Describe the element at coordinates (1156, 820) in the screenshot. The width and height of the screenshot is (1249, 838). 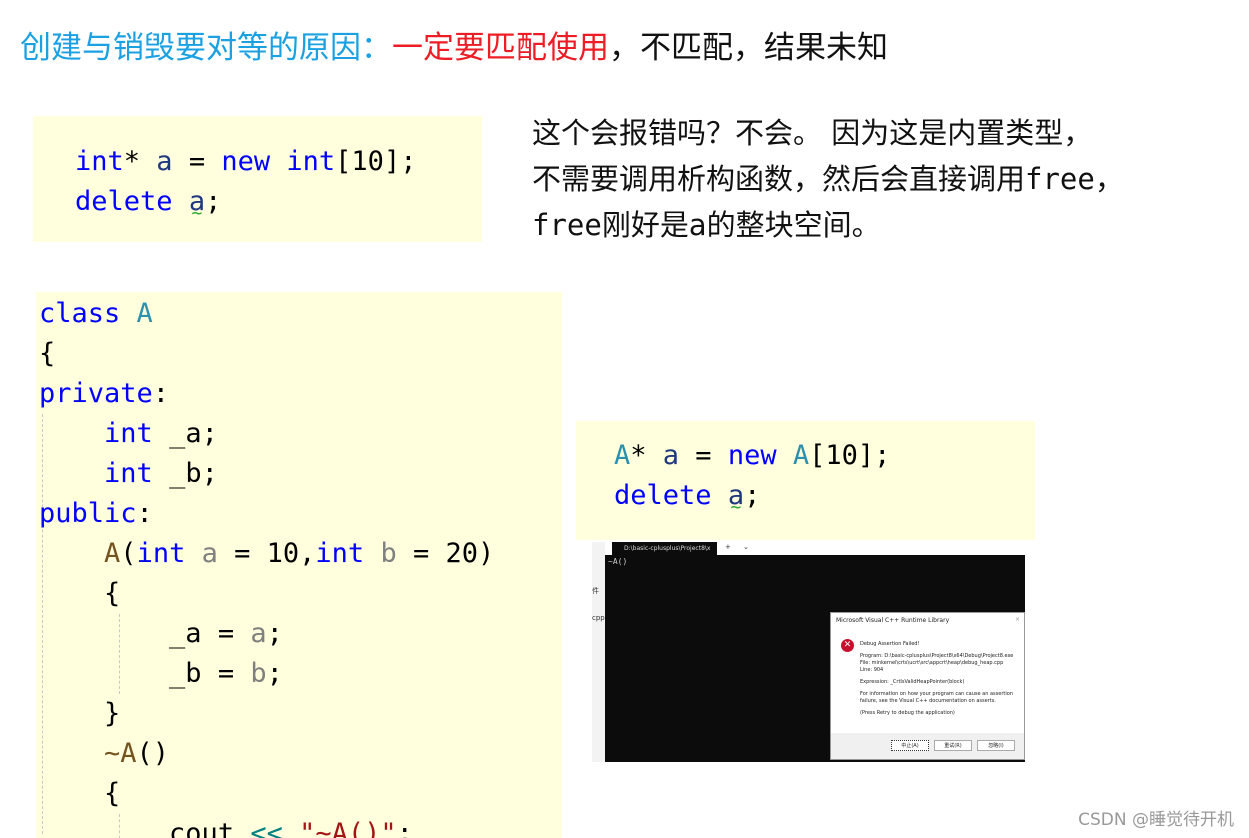
I see `watermark: CSDN @睡觉待开机` at that location.